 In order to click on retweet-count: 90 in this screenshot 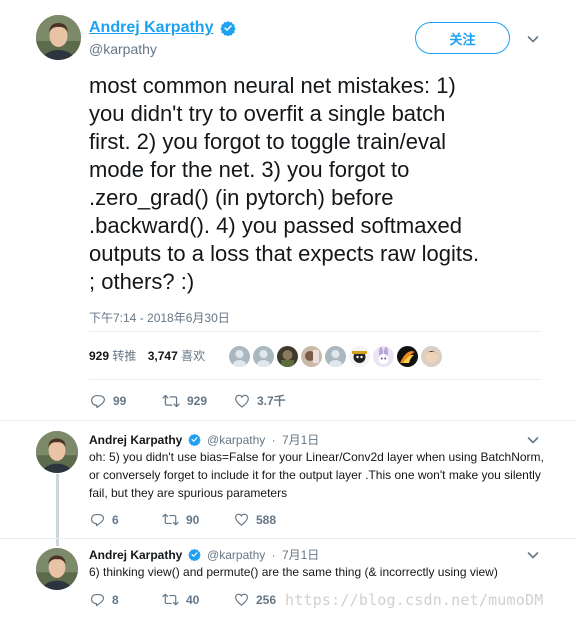, I will do `click(193, 519)`.